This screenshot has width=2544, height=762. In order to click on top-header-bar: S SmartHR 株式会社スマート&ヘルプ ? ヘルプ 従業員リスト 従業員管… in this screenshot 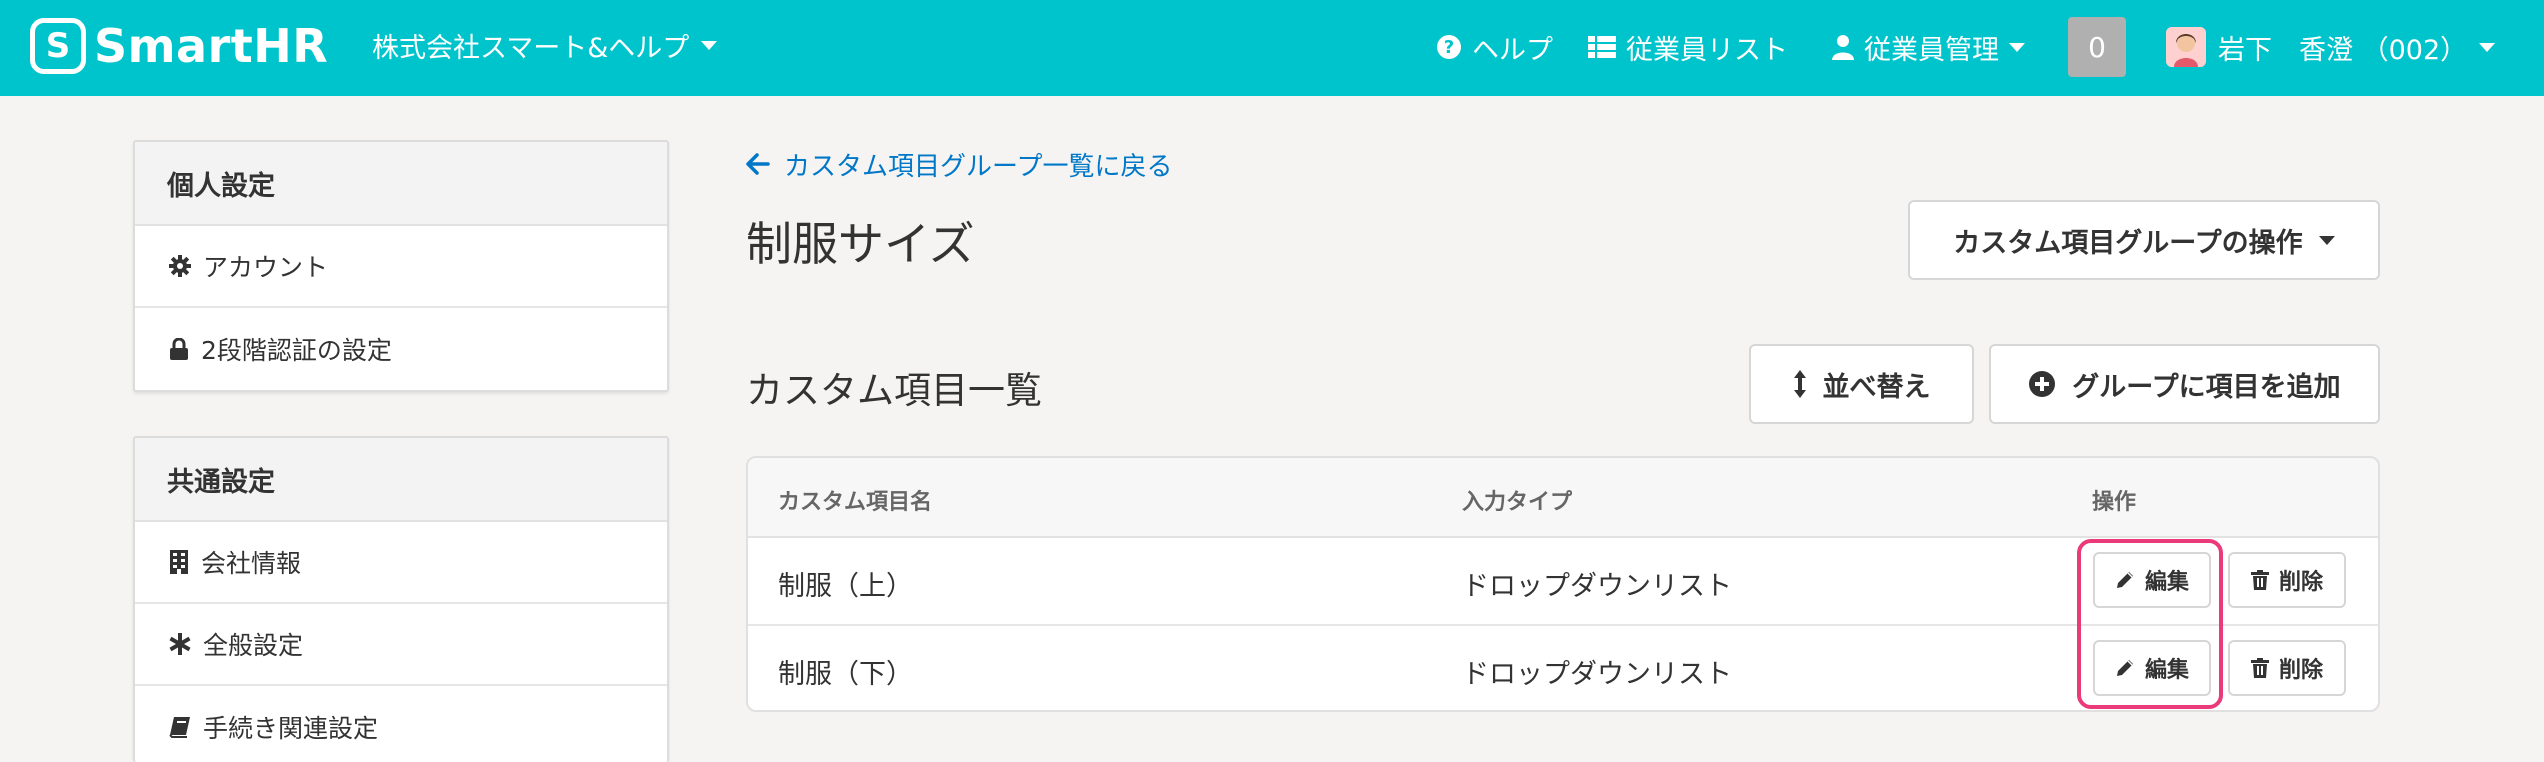, I will do `click(1272, 48)`.